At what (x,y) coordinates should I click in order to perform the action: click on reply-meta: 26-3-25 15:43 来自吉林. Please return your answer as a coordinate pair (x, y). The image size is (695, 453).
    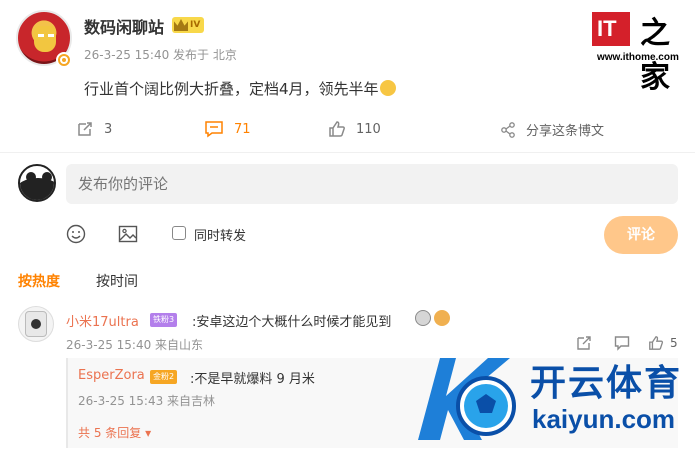
    Looking at the image, I should click on (147, 401).